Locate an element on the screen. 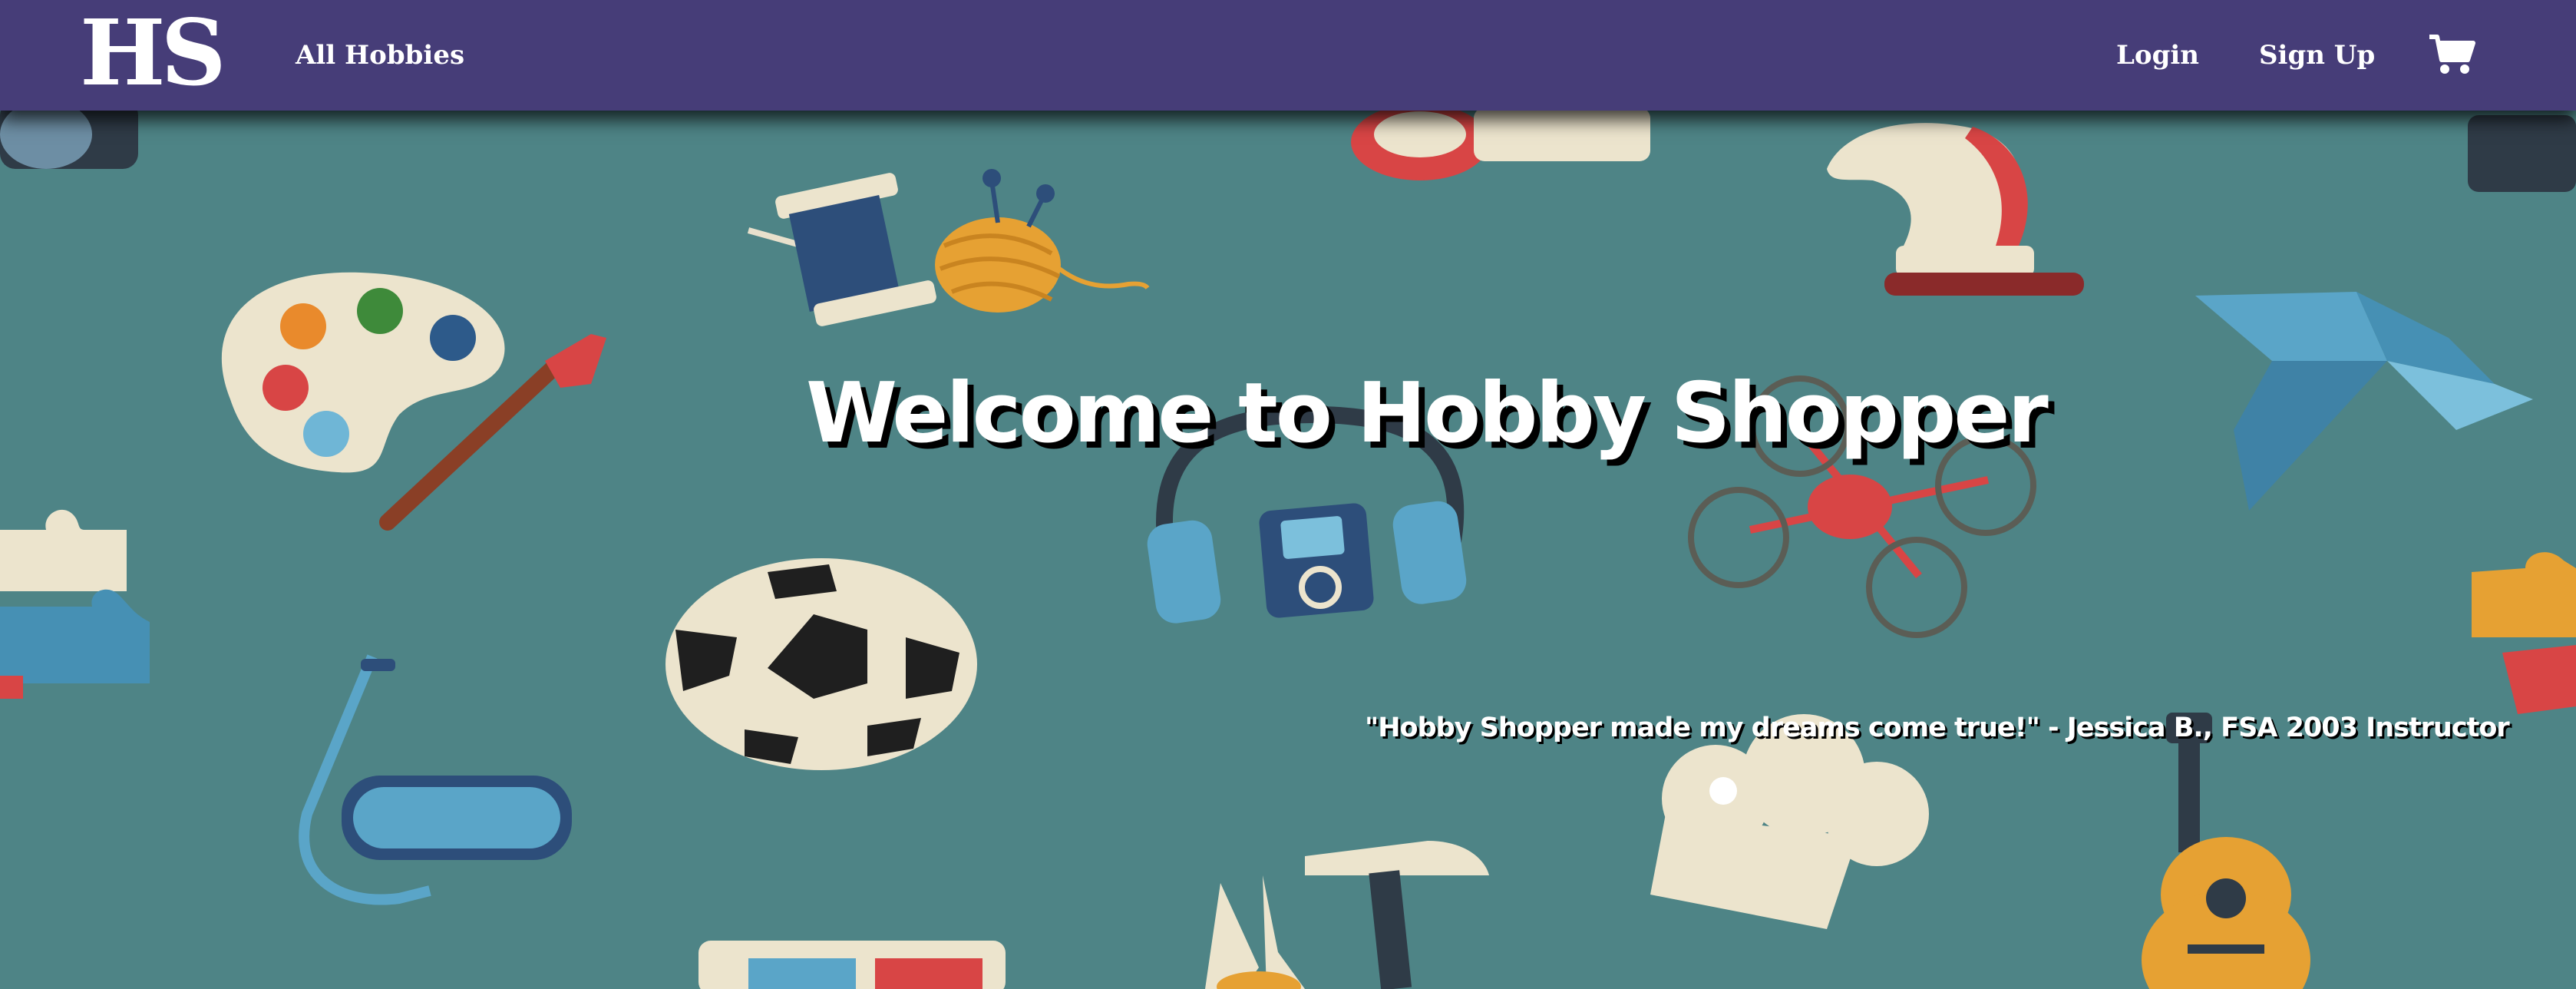  poker-chip-icon is located at coordinates (1500, 142).